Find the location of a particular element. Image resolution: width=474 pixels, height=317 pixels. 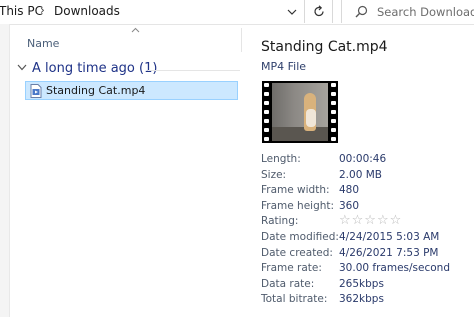

property-label: Total bitrate: is located at coordinates (294, 299).